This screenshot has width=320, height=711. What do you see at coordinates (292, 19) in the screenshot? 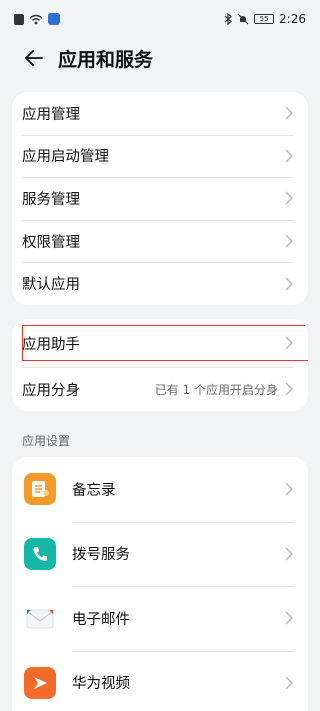
I see `status-time: 2:26` at bounding box center [292, 19].